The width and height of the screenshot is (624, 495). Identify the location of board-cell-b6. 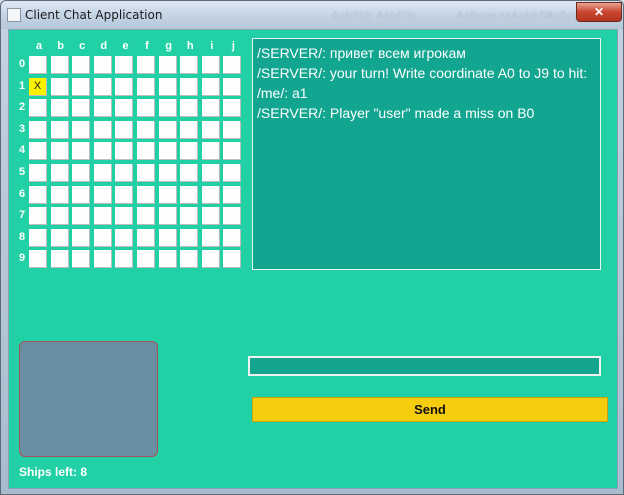
(59, 194).